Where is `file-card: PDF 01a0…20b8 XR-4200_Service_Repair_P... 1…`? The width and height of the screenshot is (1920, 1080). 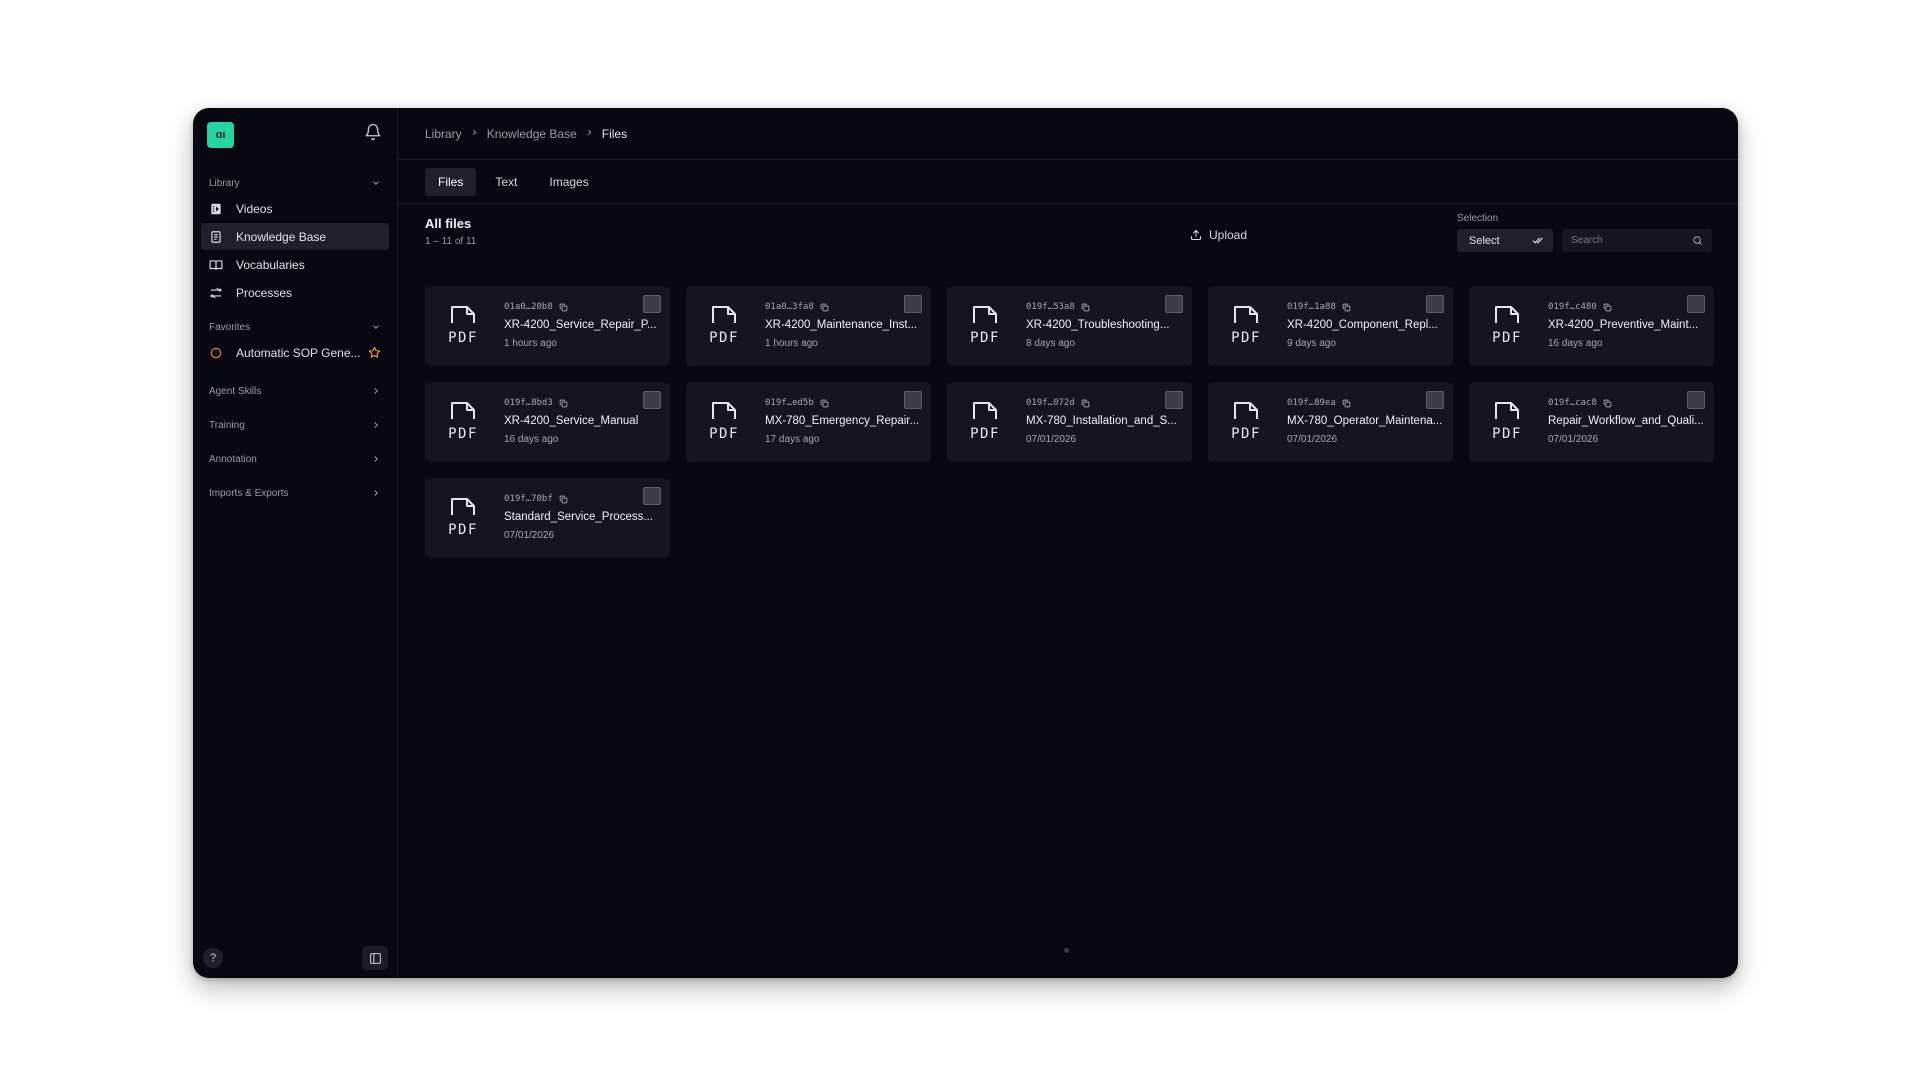
file-card: PDF 01a0…20b8 XR-4200_Service_Repair_P... 1… is located at coordinates (547, 326).